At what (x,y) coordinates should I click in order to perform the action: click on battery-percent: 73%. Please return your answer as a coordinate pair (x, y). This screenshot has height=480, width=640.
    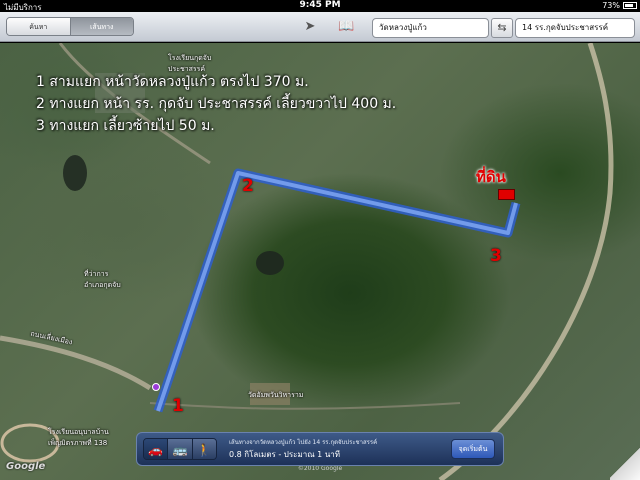
    Looking at the image, I should click on (611, 5).